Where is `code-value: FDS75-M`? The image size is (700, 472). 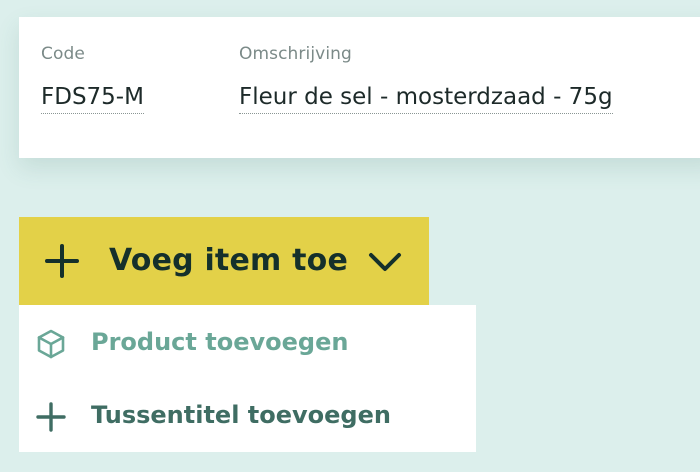 code-value: FDS75-M is located at coordinates (92, 98).